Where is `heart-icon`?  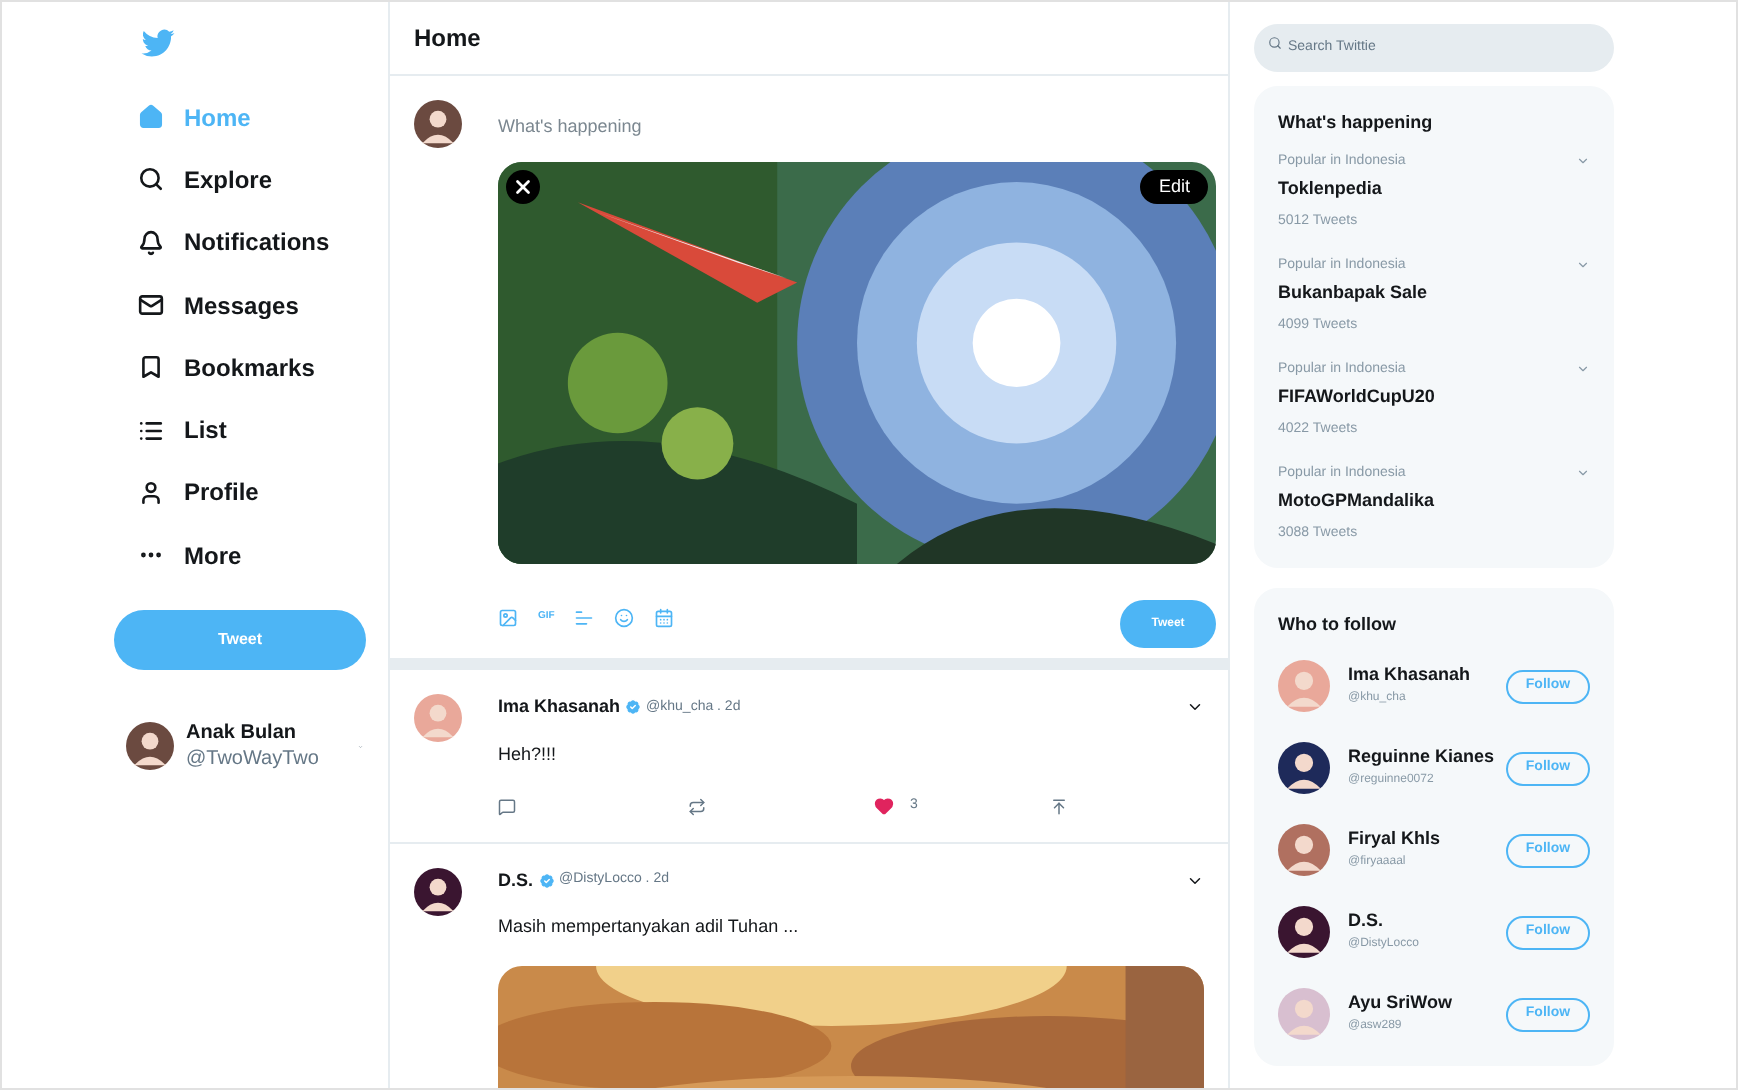
heart-icon is located at coordinates (884, 806).